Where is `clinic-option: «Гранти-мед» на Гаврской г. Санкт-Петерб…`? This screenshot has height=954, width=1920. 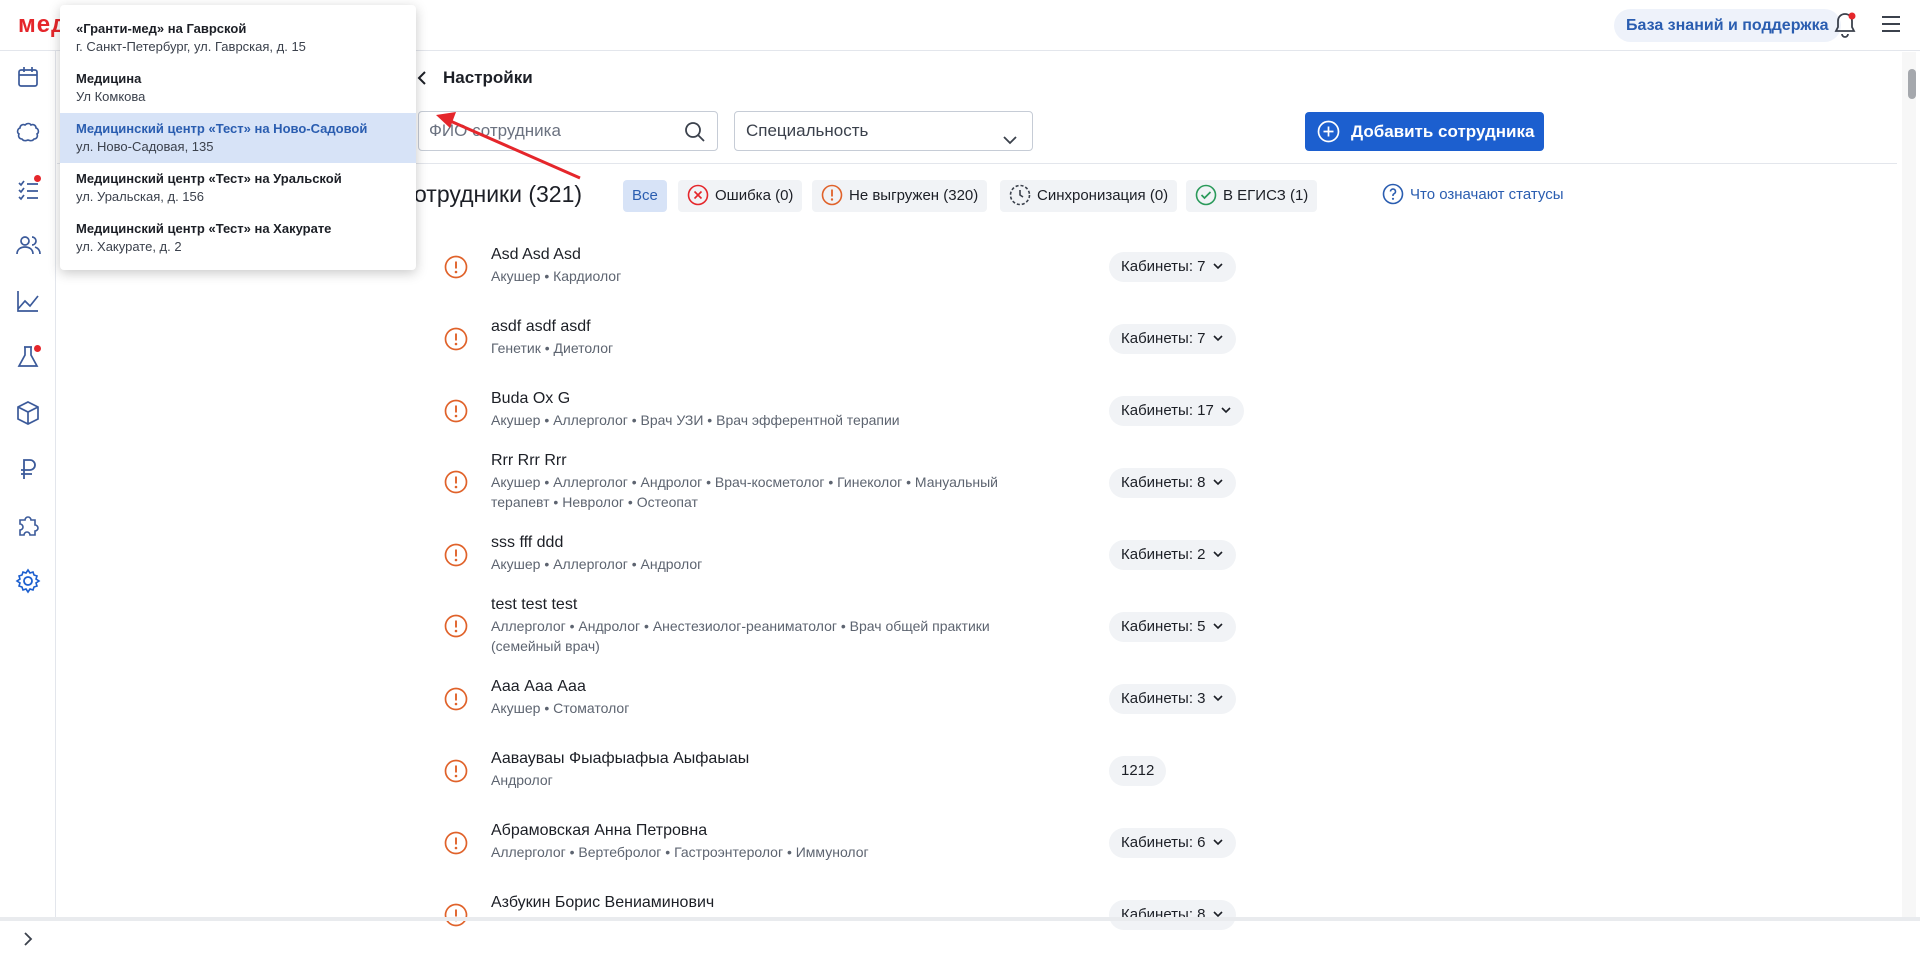
clinic-option: «Гранти-мед» на Гаврской г. Санкт-Петерб… is located at coordinates (238, 38).